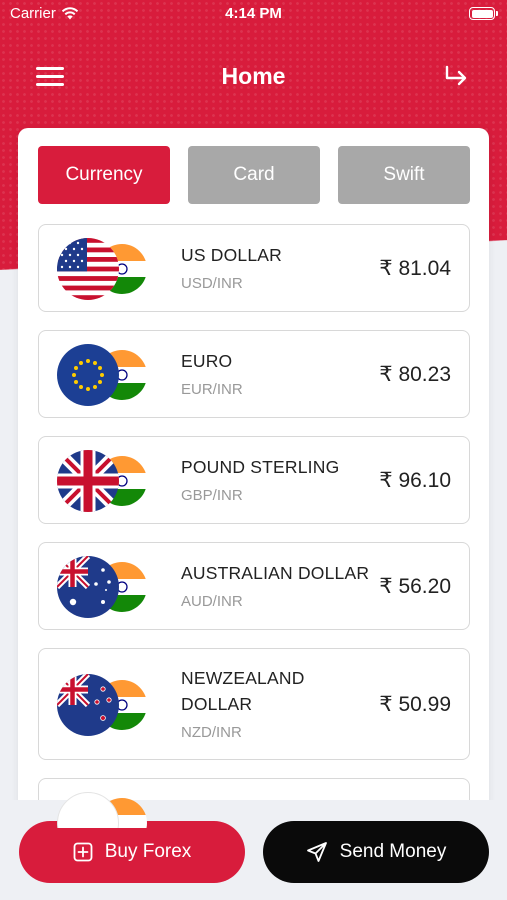 Image resolution: width=507 pixels, height=900 pixels. I want to click on currency-row-gbp: POUND STERLING GBP/INR ₹ 96.10, so click(254, 480).